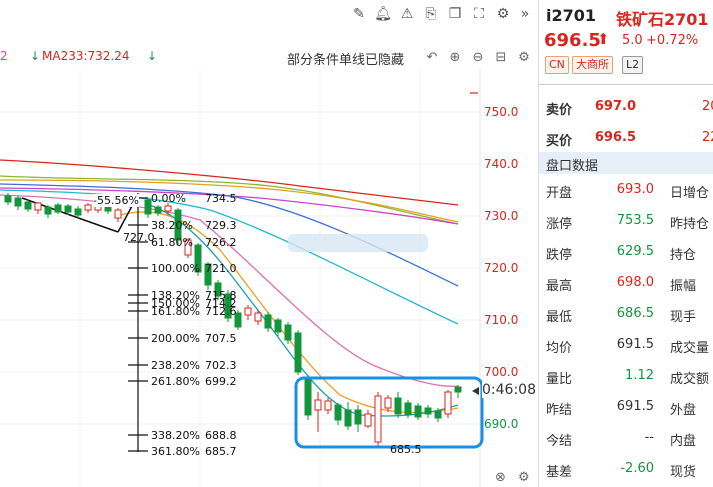 This screenshot has width=713, height=487. I want to click on zoom-out-icon: ⊖, so click(478, 58).